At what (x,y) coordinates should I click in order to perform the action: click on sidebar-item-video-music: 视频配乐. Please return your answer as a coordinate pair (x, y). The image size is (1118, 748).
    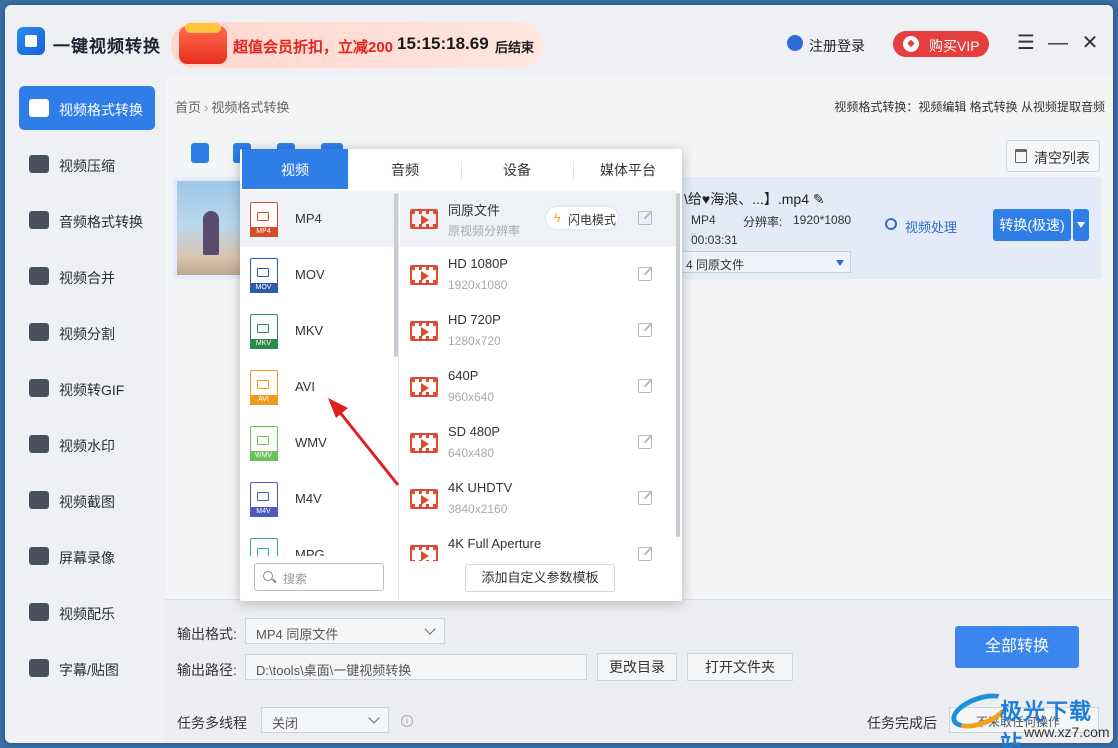
    Looking at the image, I should click on (87, 612).